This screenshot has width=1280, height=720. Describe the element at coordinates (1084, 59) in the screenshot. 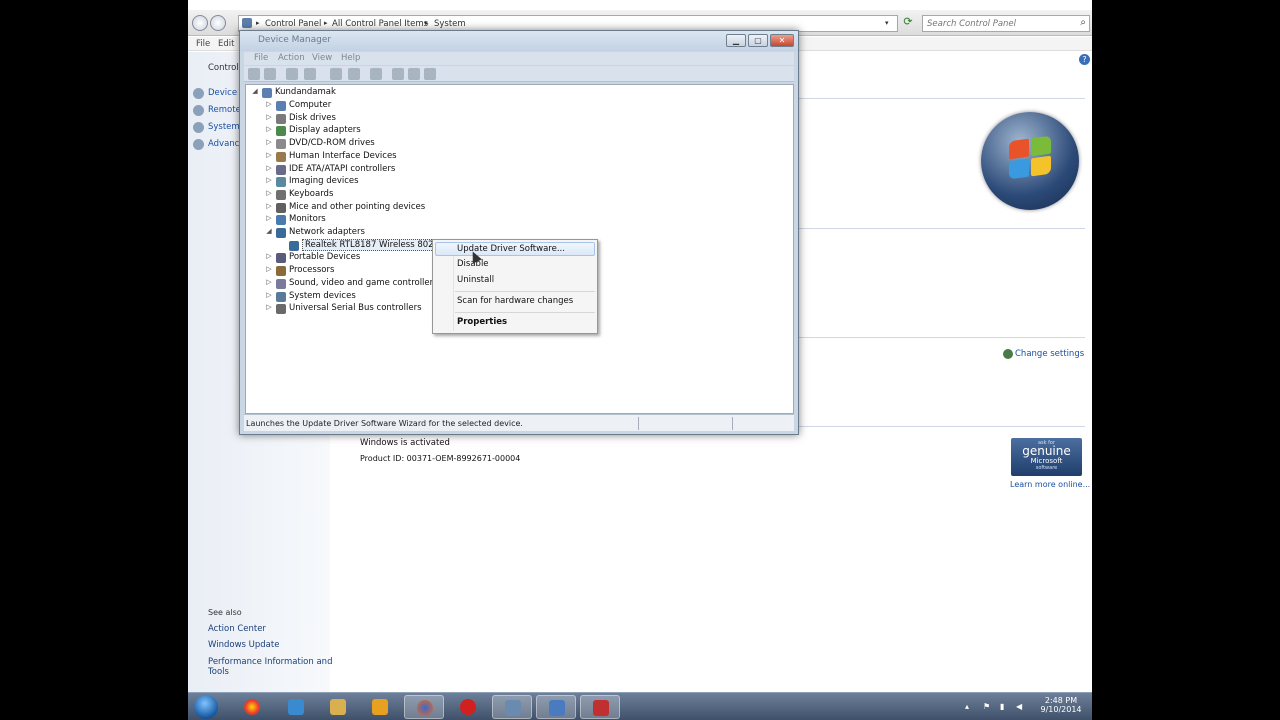

I see `help-icon: ?` at that location.